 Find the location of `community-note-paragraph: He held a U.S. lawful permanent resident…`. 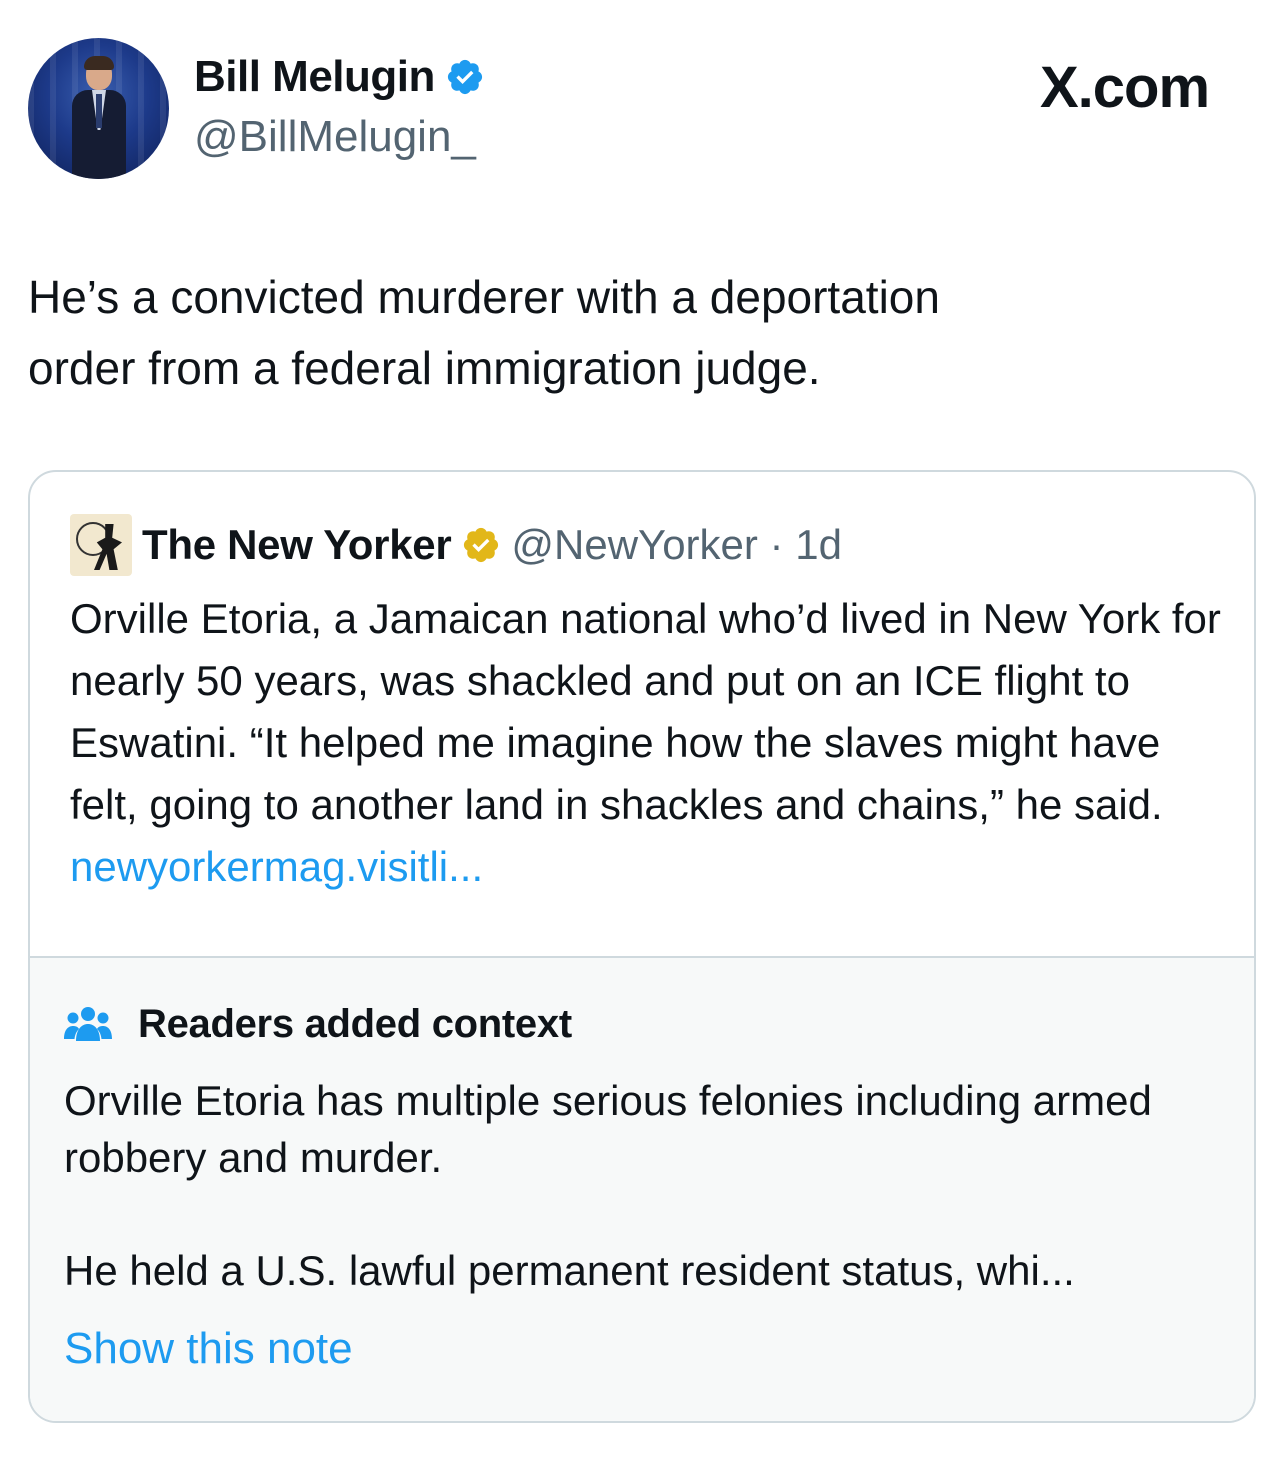

community-note-paragraph: He held a U.S. lawful permanent resident… is located at coordinates (569, 1270).